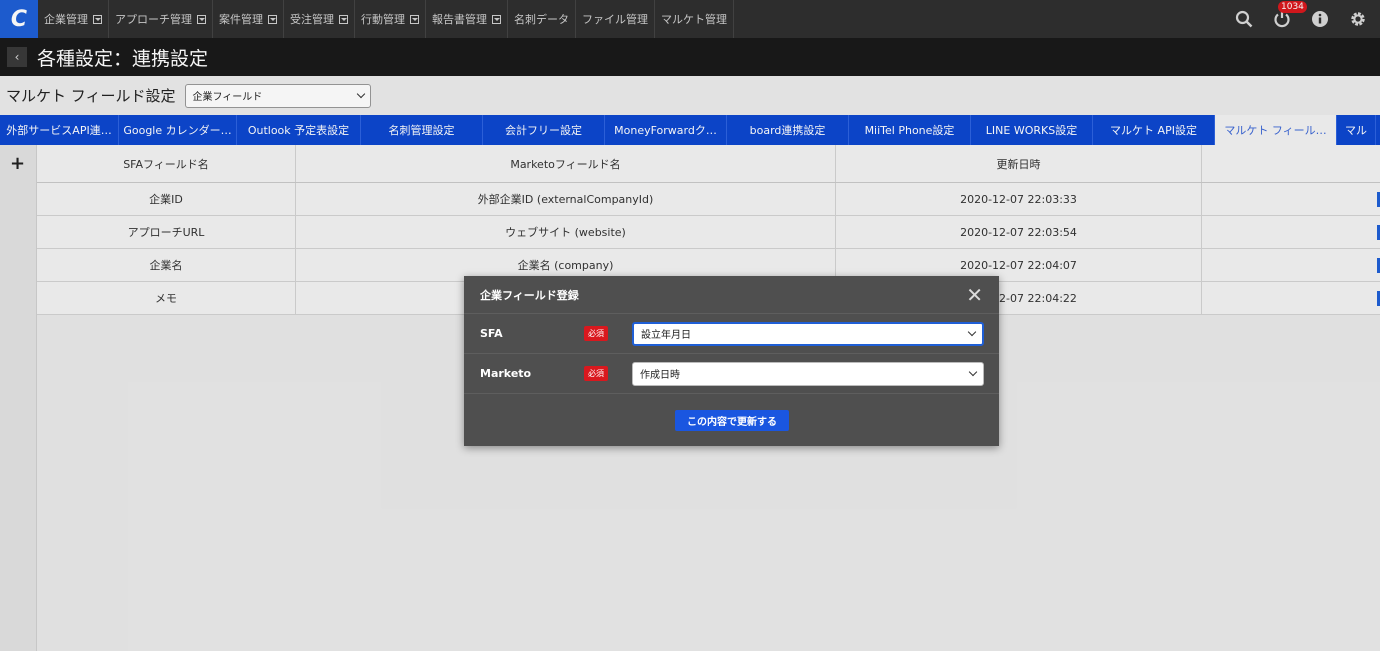 This screenshot has width=1380, height=651. What do you see at coordinates (732, 420) in the screenshot?
I see `update-button: この内容で更新する` at bounding box center [732, 420].